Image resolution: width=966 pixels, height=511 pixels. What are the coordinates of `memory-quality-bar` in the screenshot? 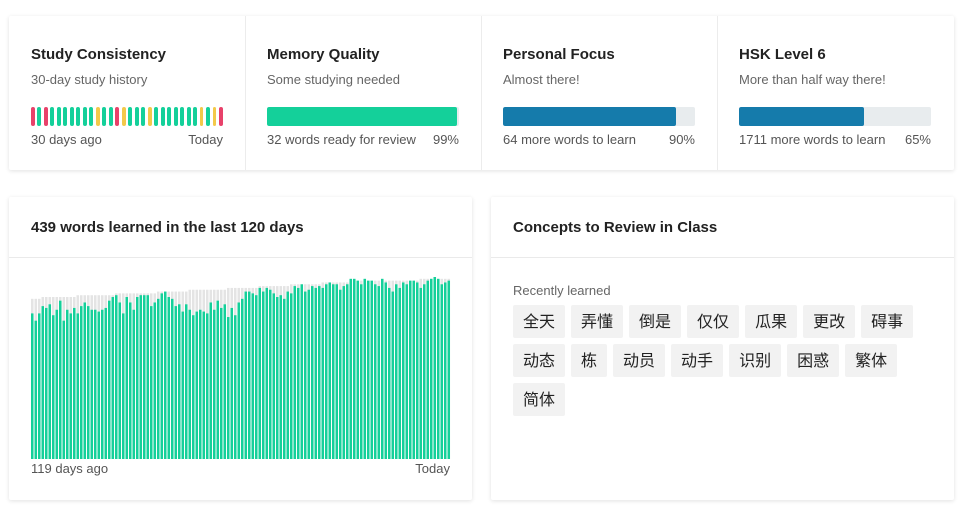 It's located at (363, 116).